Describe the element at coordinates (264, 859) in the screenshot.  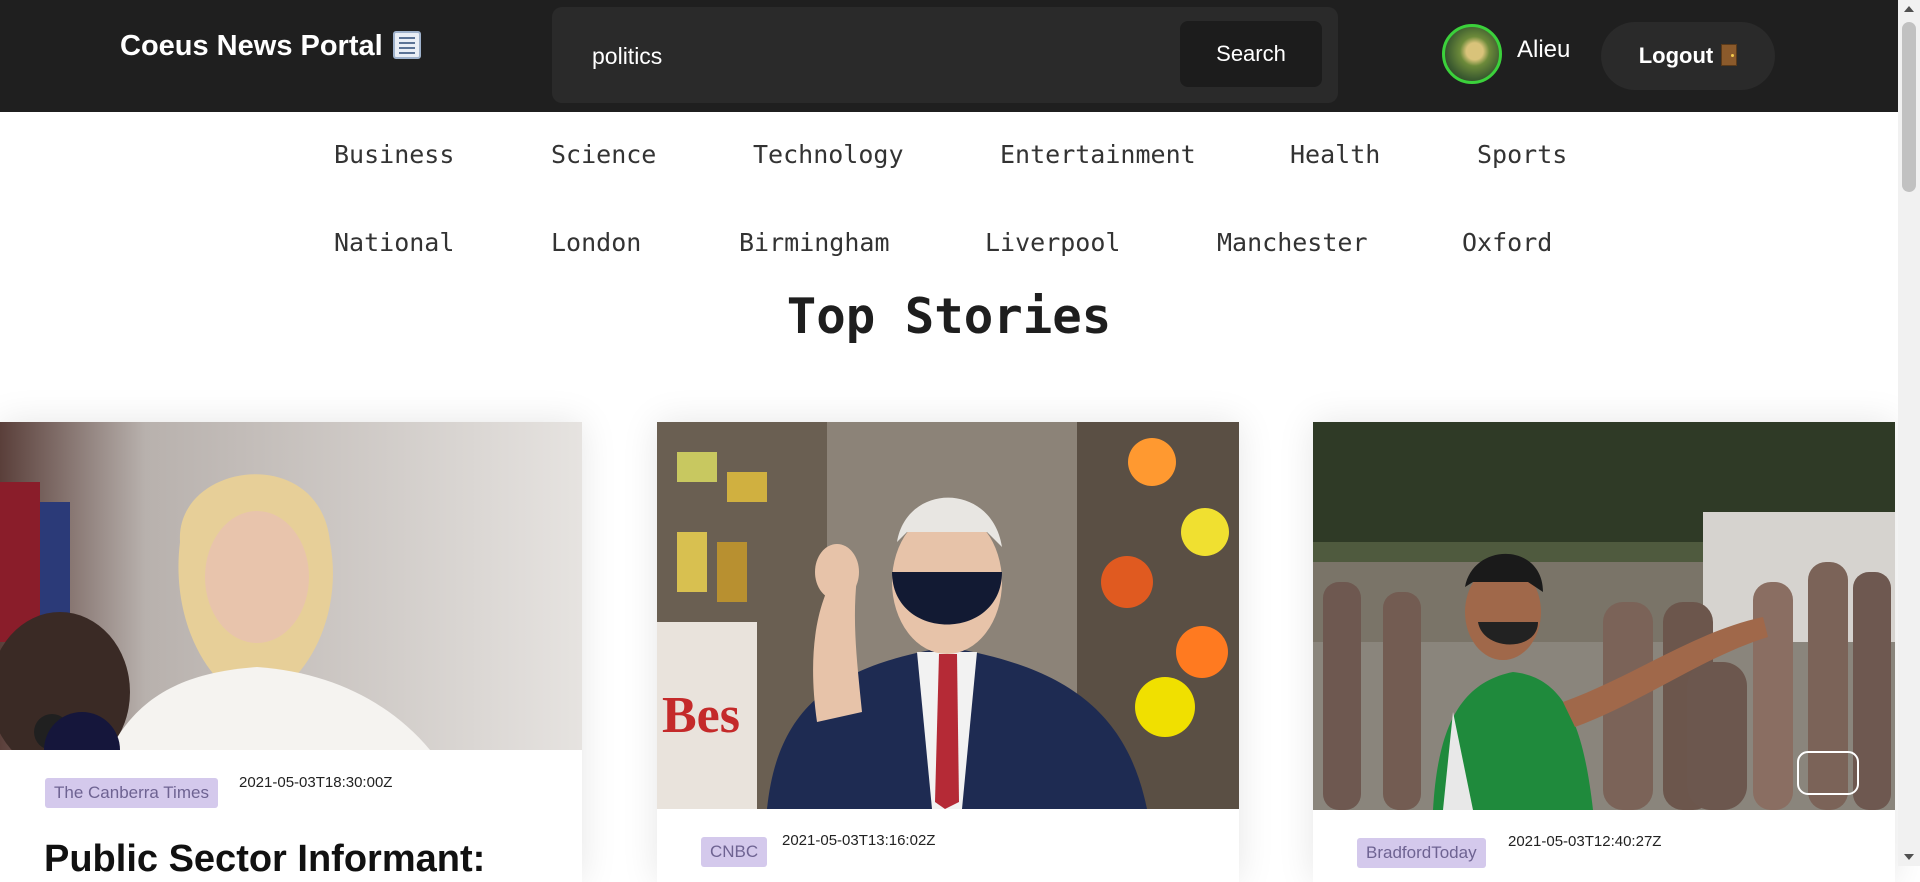
I see `card-headline: Public Sector Informant:` at that location.